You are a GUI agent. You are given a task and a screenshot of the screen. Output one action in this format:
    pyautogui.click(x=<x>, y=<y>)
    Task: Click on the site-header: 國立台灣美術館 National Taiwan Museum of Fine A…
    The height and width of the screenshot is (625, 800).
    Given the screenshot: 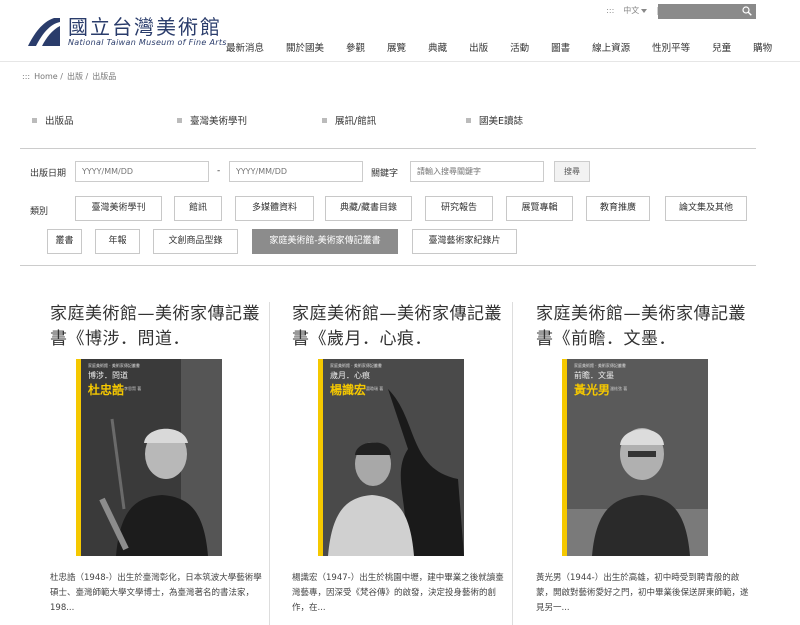 What is the action you would take?
    pyautogui.click(x=400, y=31)
    